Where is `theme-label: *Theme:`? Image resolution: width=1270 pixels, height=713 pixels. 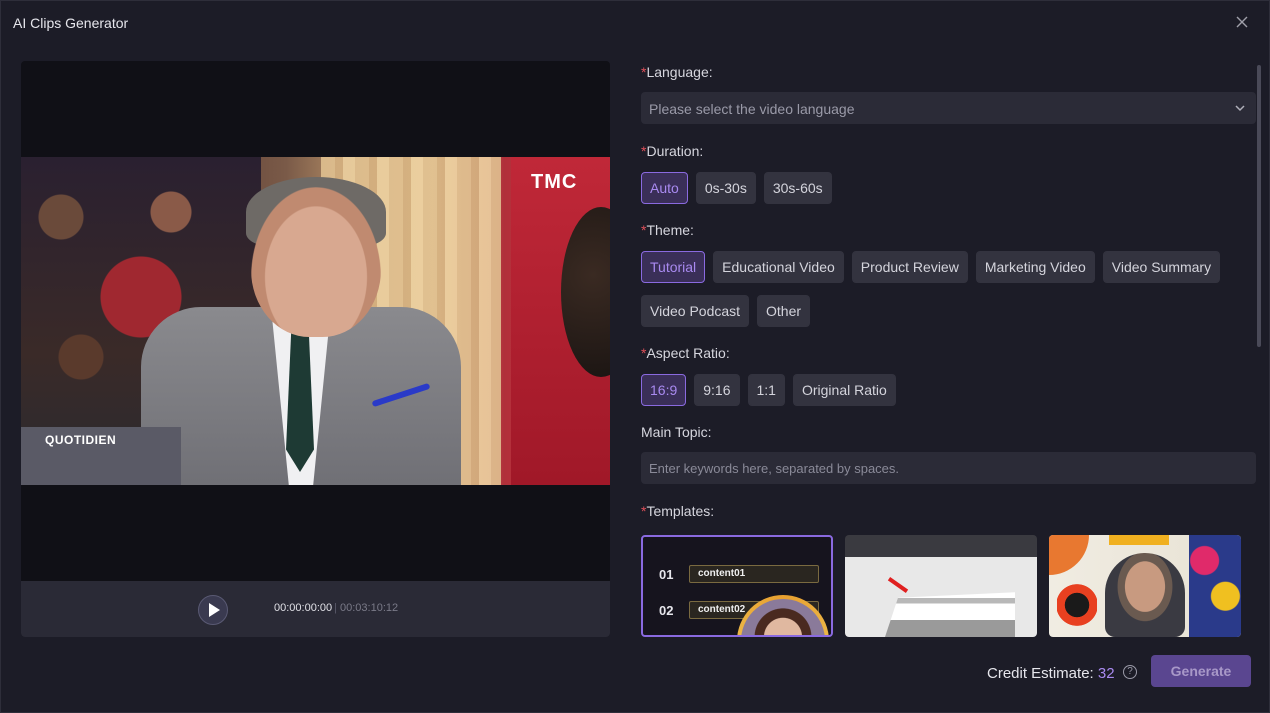
theme-label: *Theme: is located at coordinates (667, 230).